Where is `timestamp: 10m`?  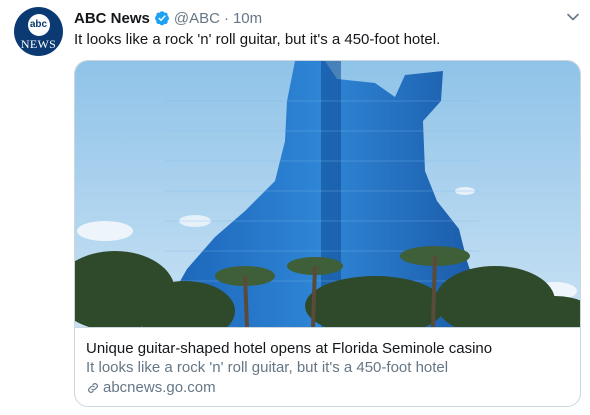
timestamp: 10m is located at coordinates (247, 18).